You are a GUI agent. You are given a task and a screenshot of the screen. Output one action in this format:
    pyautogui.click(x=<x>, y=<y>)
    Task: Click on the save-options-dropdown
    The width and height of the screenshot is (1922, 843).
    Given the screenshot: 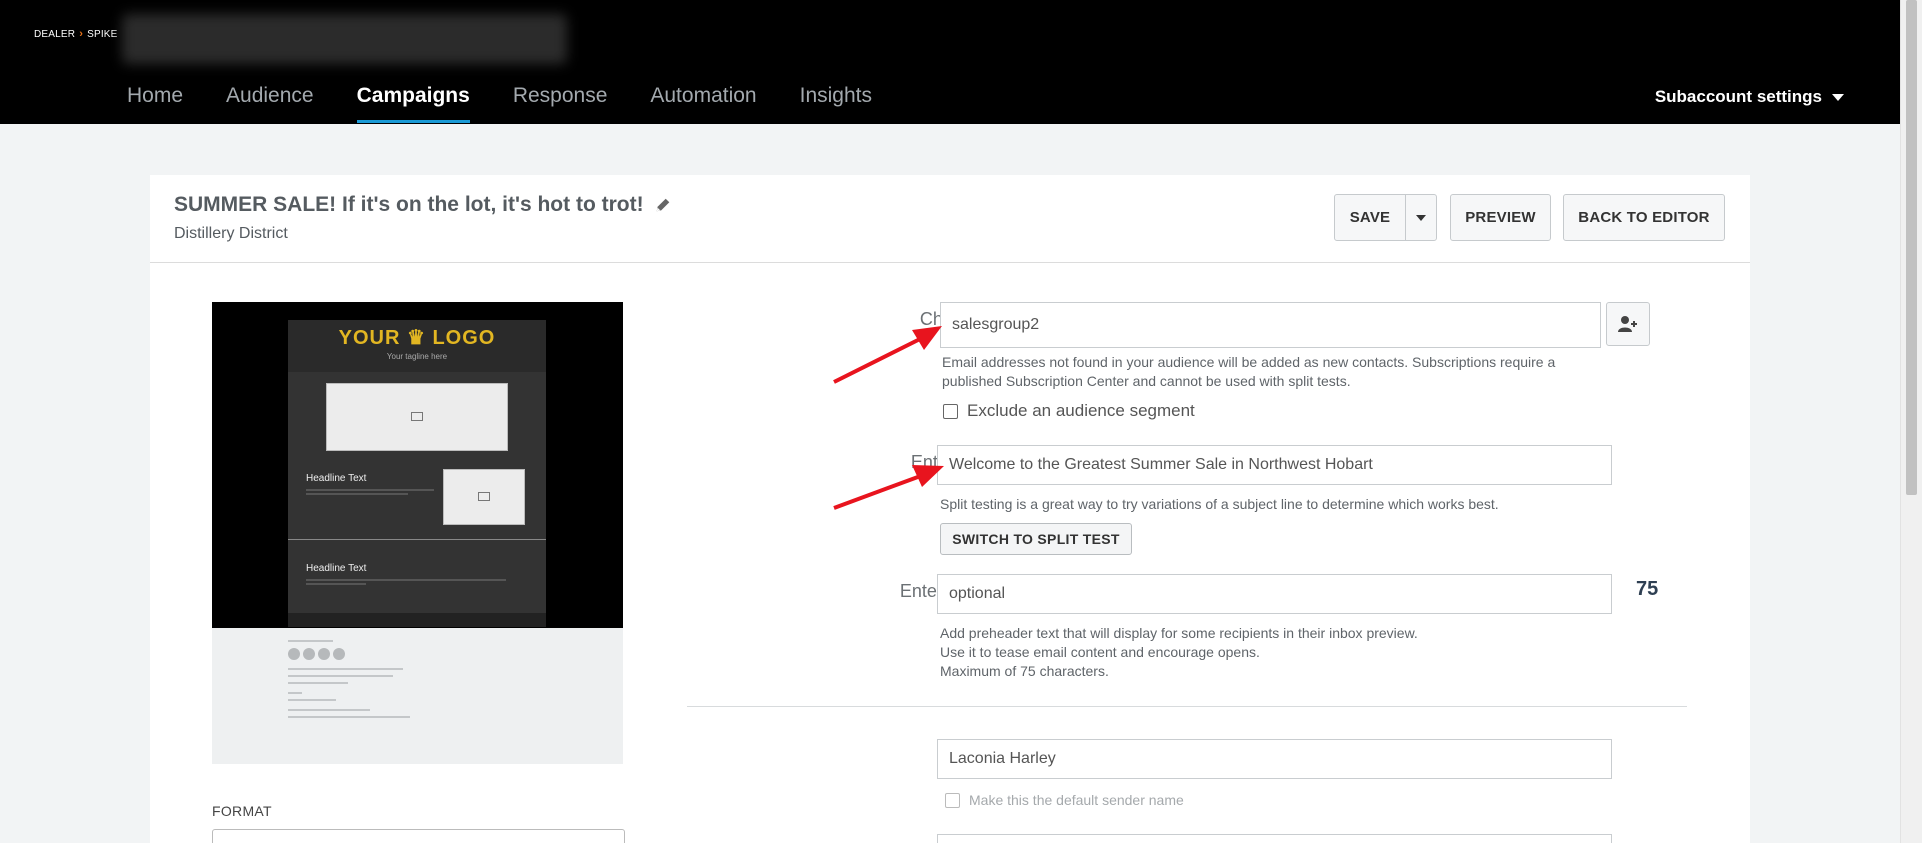 What is the action you would take?
    pyautogui.click(x=1421, y=217)
    